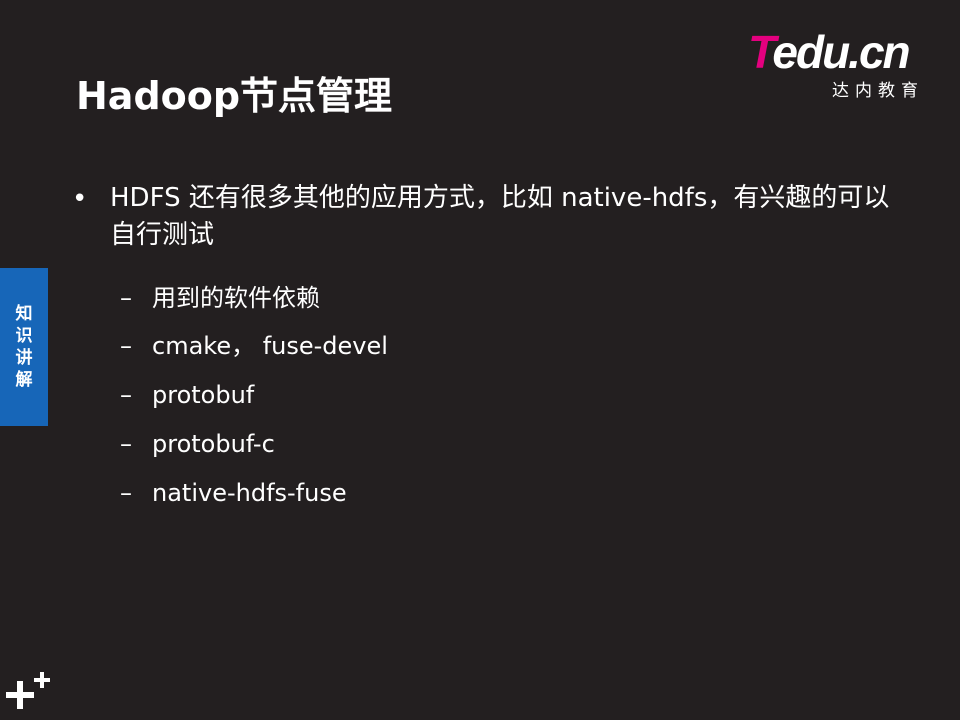 Image resolution: width=960 pixels, height=720 pixels. Describe the element at coordinates (236, 298) in the screenshot. I see `sub-item-text: 用到的软件依赖` at that location.